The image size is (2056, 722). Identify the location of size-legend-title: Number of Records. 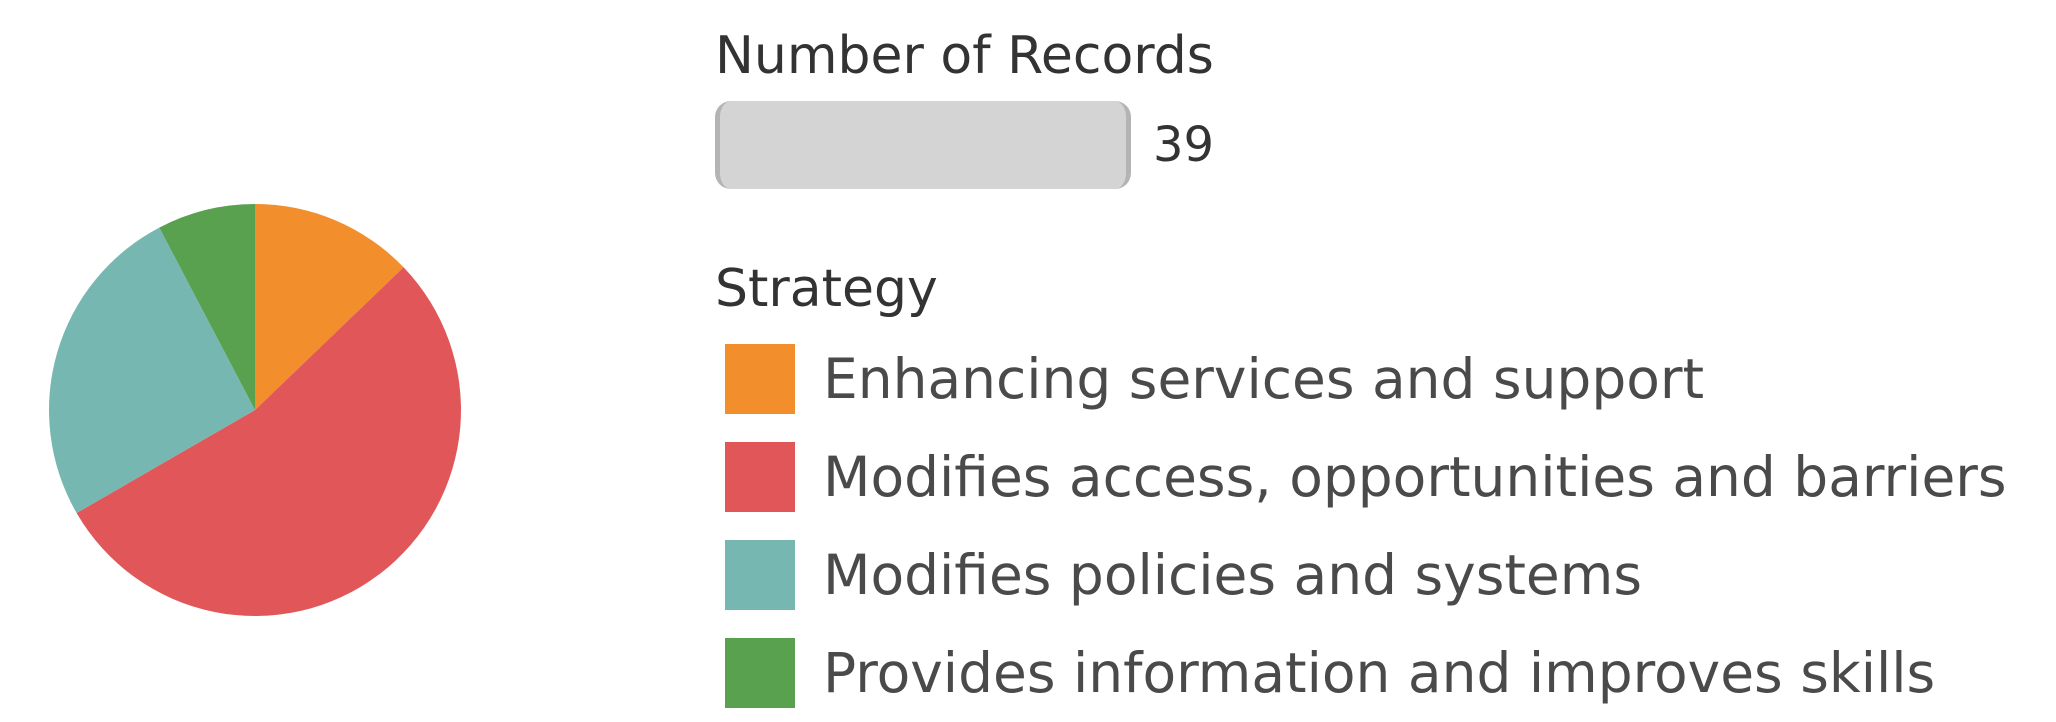
(964, 56).